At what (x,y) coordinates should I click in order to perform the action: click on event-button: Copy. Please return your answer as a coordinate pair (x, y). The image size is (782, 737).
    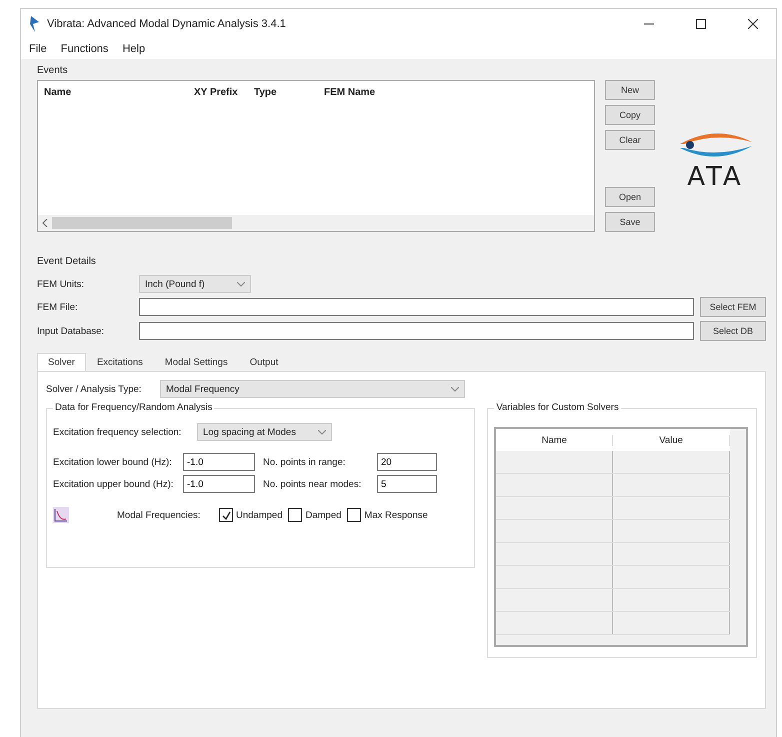
    Looking at the image, I should click on (630, 115).